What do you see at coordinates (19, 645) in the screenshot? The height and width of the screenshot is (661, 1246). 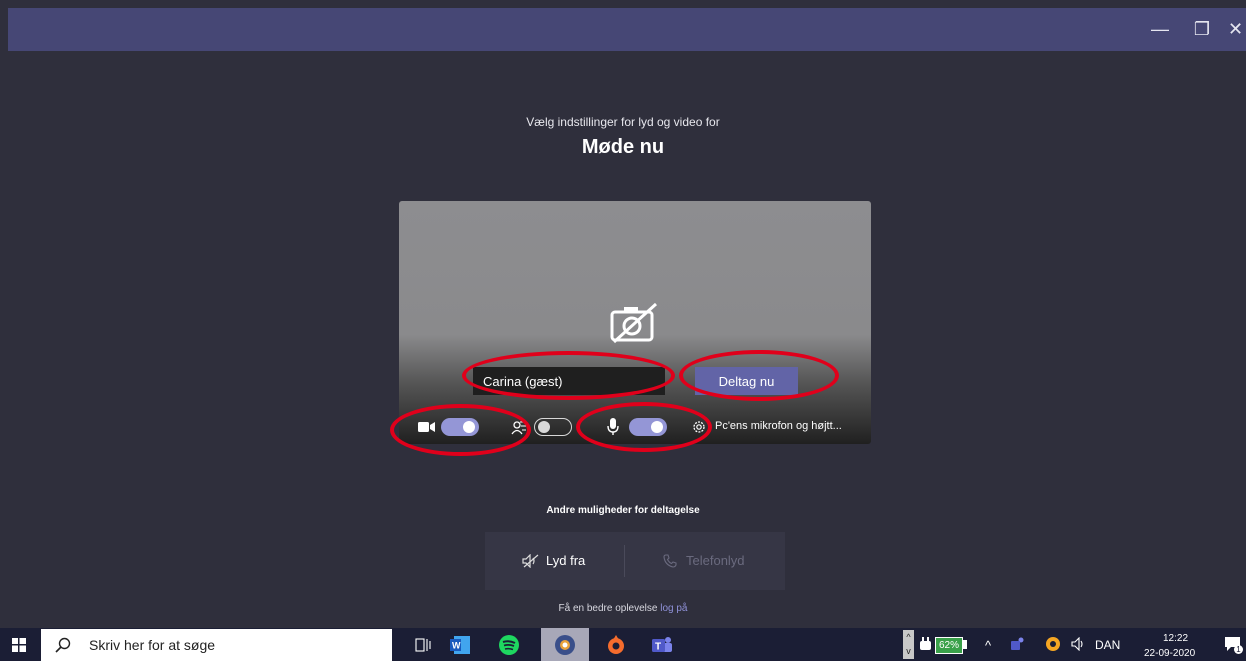 I see `windows-start-icon` at bounding box center [19, 645].